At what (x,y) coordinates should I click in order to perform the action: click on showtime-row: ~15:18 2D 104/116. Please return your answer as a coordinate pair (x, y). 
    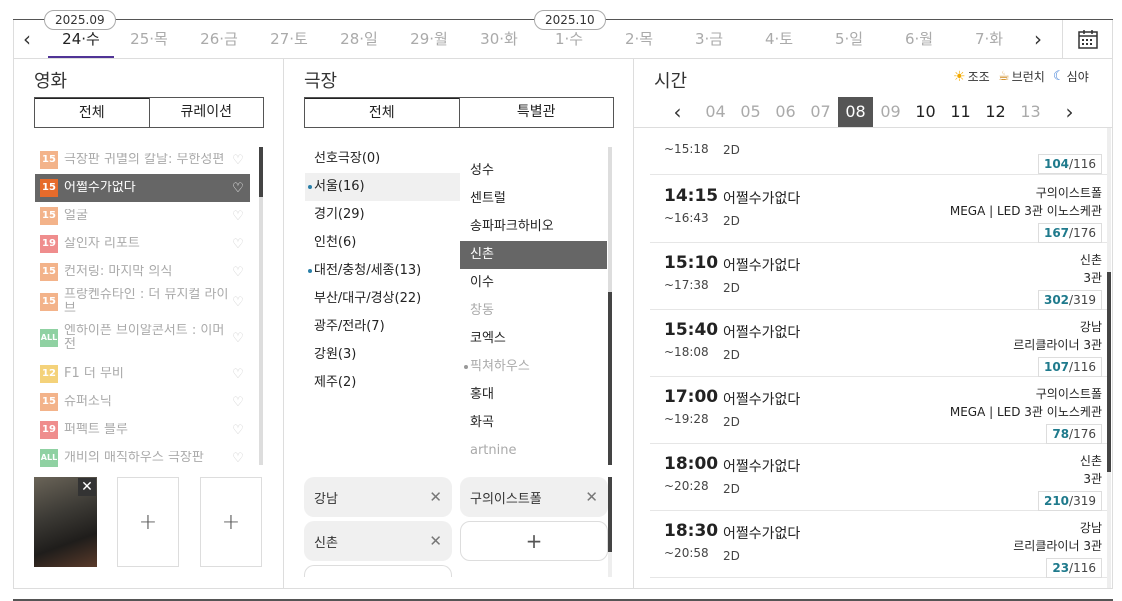
    Looking at the image, I should click on (880, 151).